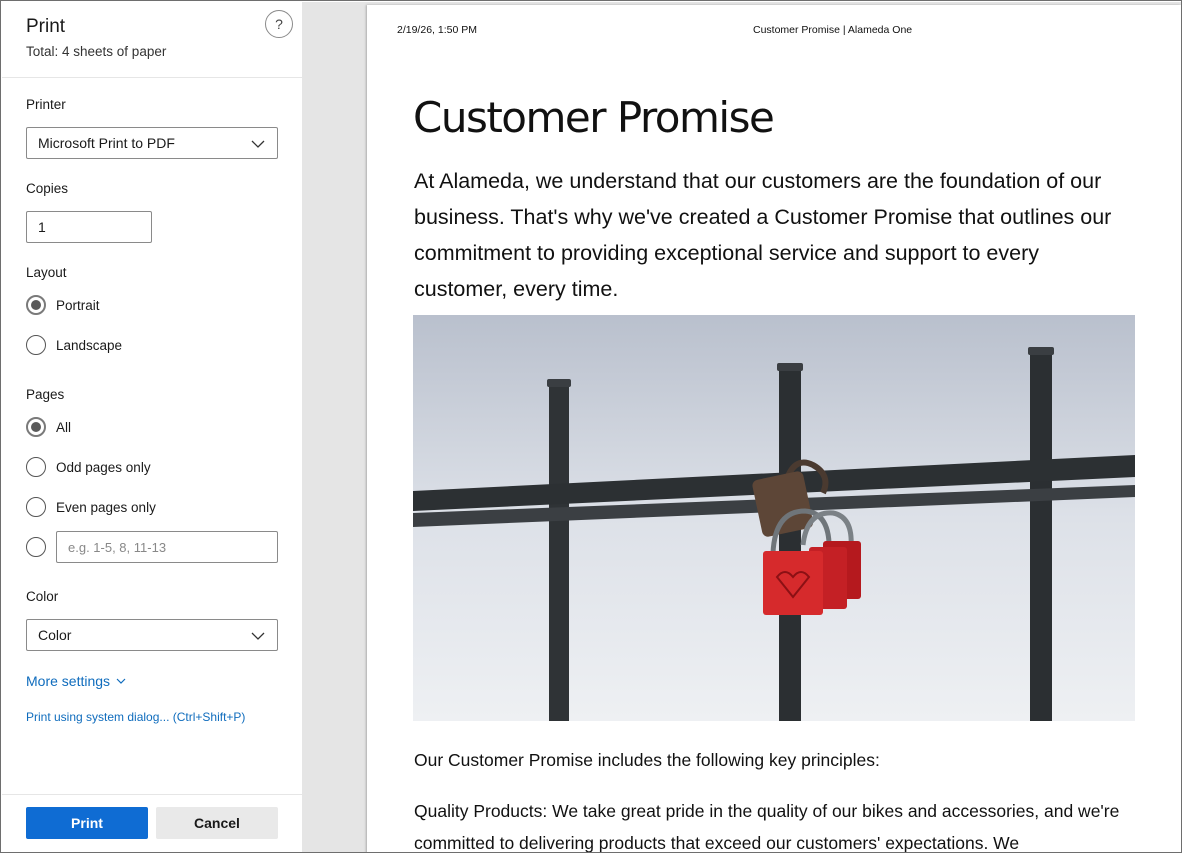  Describe the element at coordinates (594, 117) in the screenshot. I see `document-title: Customer Promise` at that location.